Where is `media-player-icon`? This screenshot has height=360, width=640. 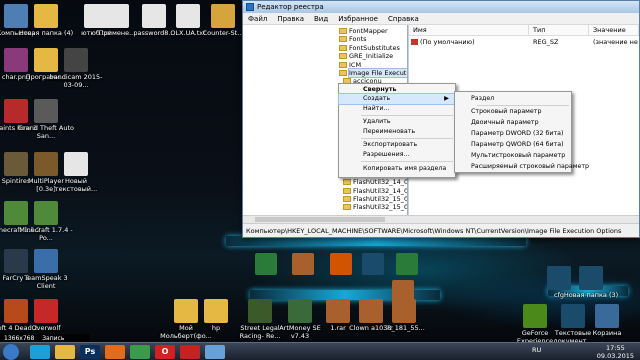
media-player-icon is located at coordinates (115, 352).